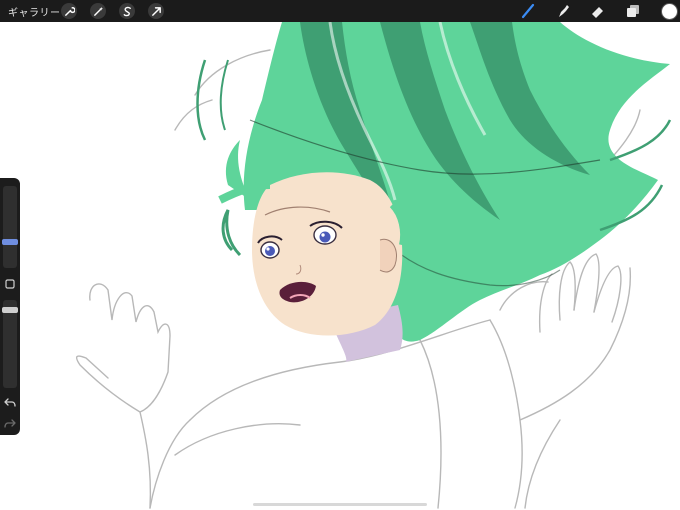 The width and height of the screenshot is (680, 510). What do you see at coordinates (10, 423) in the screenshot?
I see `redo-arrow-icon` at bounding box center [10, 423].